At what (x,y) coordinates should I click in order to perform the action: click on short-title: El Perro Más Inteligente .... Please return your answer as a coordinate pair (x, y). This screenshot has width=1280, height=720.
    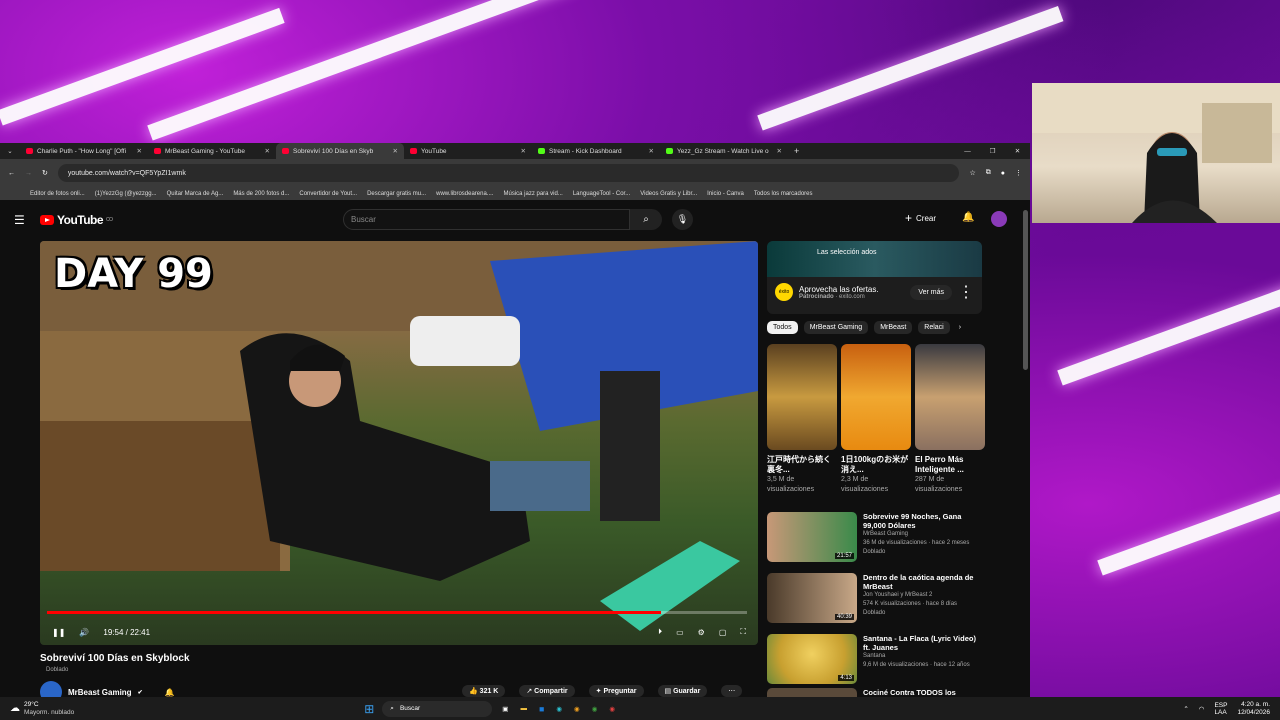
    Looking at the image, I should click on (939, 464).